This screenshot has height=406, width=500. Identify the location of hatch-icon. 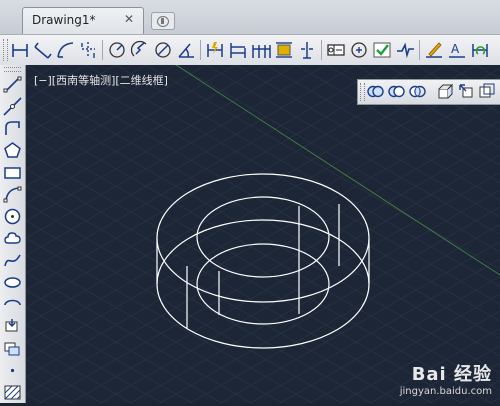
(12, 392).